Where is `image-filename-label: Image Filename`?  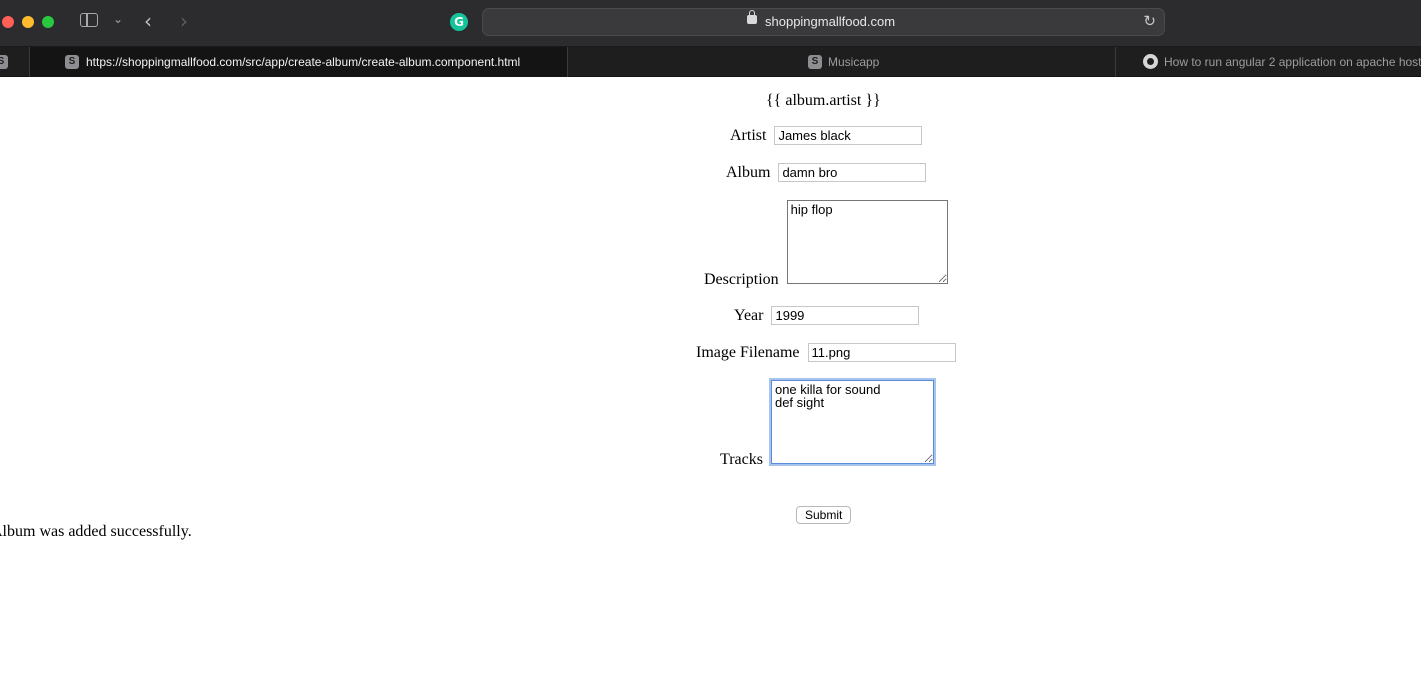 image-filename-label: Image Filename is located at coordinates (748, 352).